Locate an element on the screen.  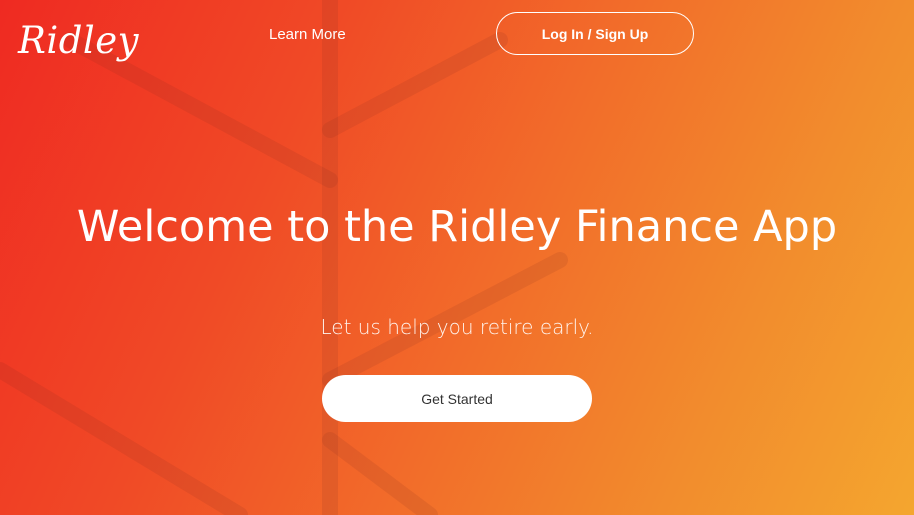
hero-subtitle: Let us help you retire early. is located at coordinates (457, 327).